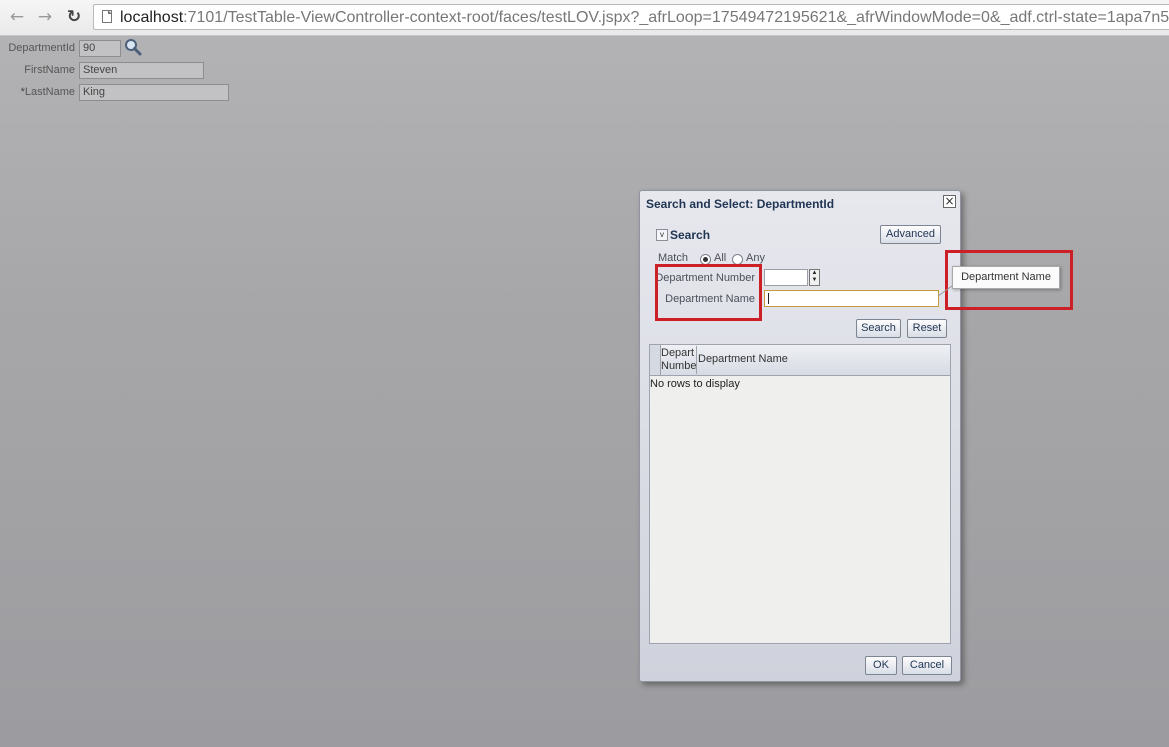 This screenshot has width=1169, height=747. What do you see at coordinates (662, 235) in the screenshot?
I see `disclosure-icon: v` at bounding box center [662, 235].